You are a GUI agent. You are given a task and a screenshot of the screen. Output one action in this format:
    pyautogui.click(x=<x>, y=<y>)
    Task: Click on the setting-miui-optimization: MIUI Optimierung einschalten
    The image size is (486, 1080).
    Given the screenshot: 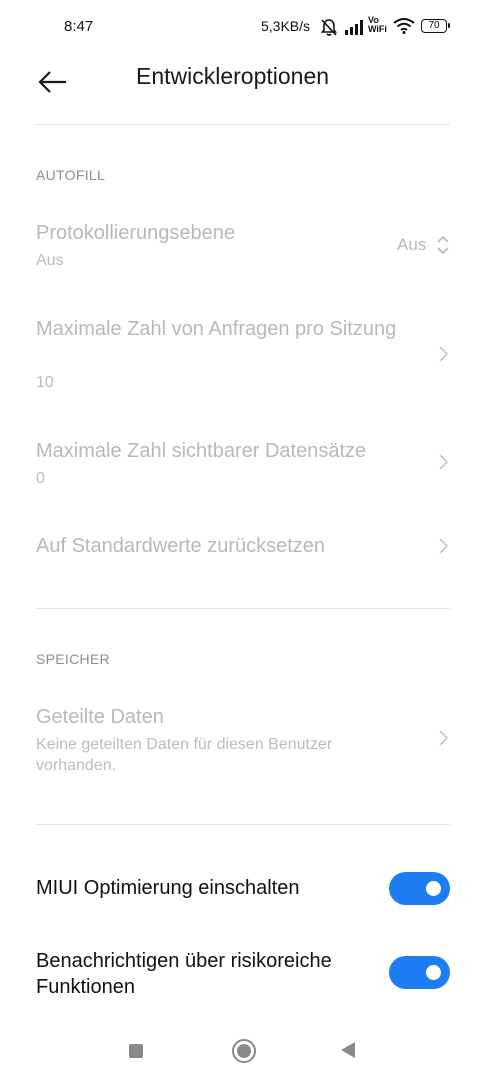 What is the action you would take?
    pyautogui.click(x=243, y=888)
    